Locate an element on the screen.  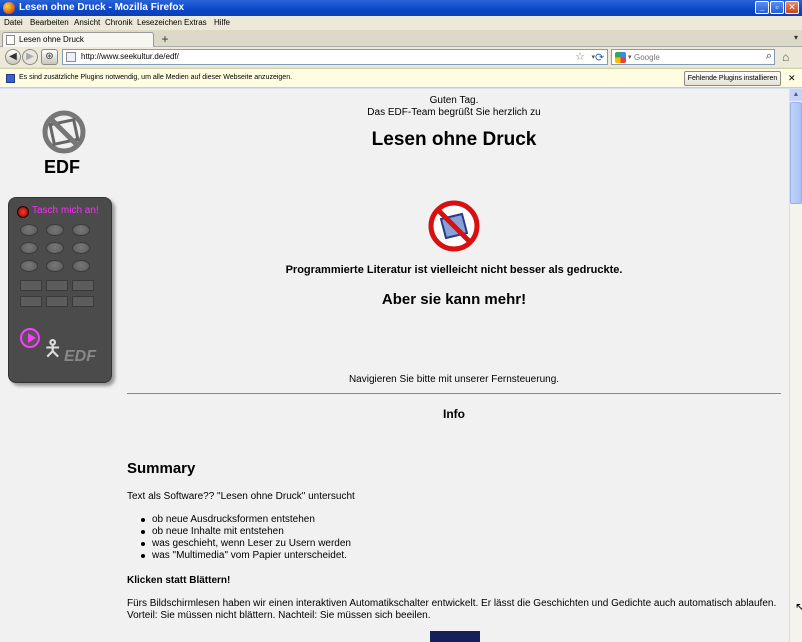
remote-control: Tasch mich an! 🯅 EDF is located at coordinates (60, 290).